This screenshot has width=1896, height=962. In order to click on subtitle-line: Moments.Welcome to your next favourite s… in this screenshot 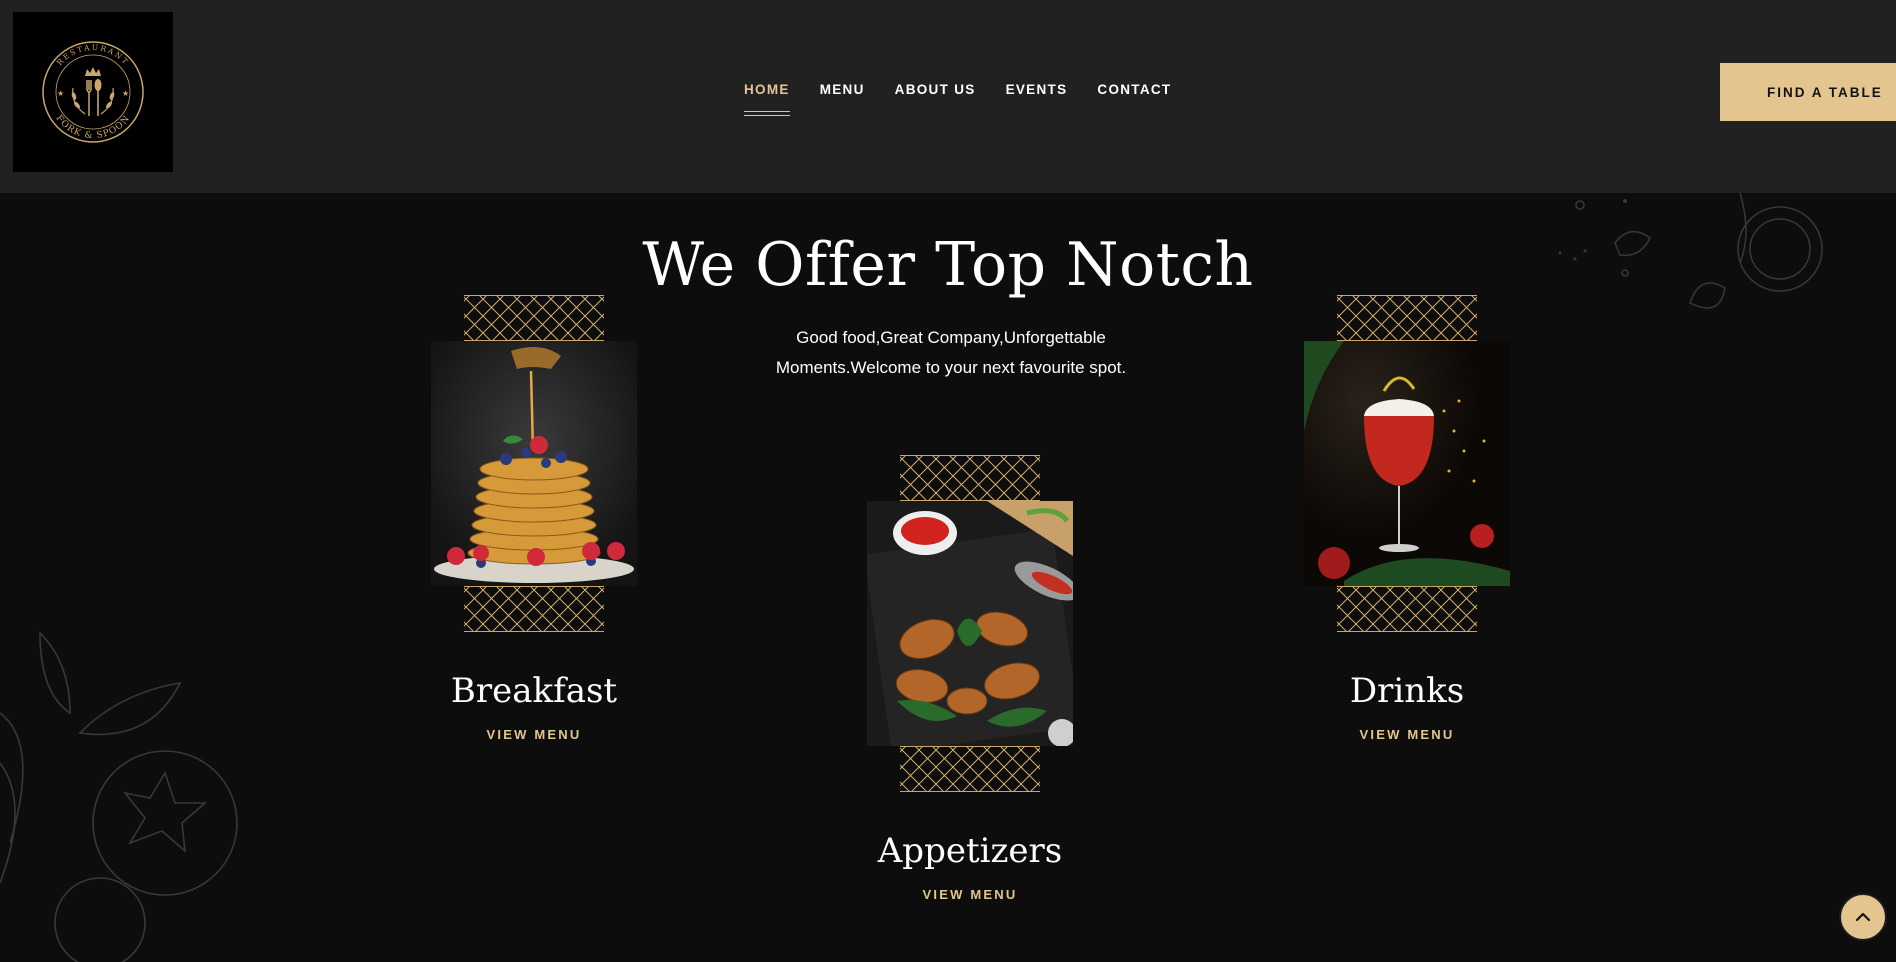, I will do `click(951, 367)`.